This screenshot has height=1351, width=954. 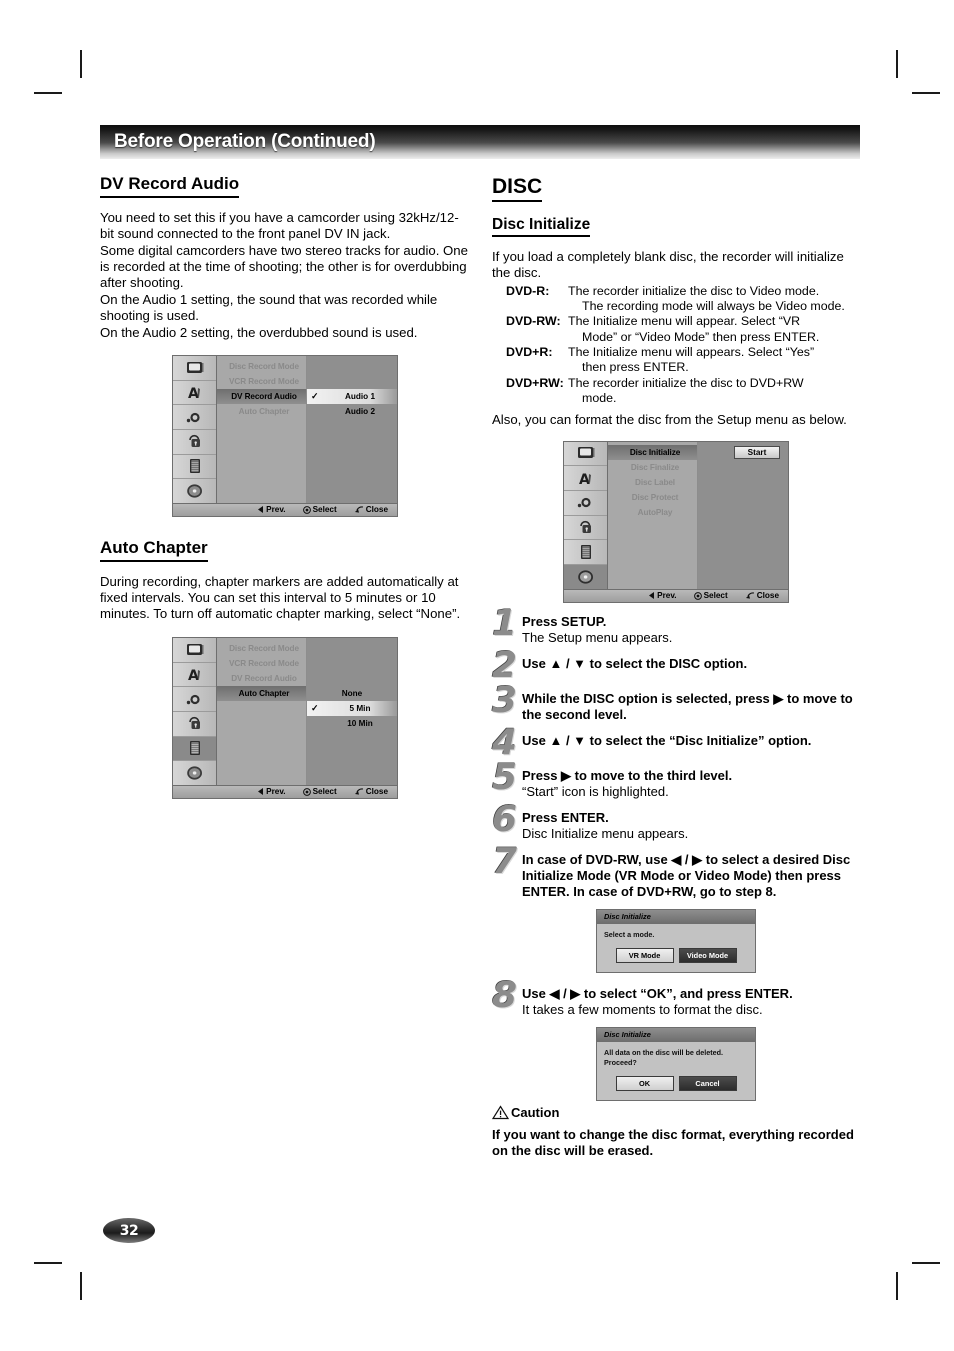 What do you see at coordinates (627, 775) in the screenshot?
I see `step-main-text: Press ▶ to move to the third level.` at bounding box center [627, 775].